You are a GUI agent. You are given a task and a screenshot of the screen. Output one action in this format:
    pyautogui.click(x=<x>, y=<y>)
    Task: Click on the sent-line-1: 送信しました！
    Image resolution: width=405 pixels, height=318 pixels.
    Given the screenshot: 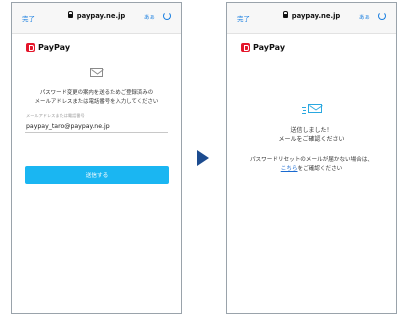 What is the action you would take?
    pyautogui.click(x=311, y=130)
    